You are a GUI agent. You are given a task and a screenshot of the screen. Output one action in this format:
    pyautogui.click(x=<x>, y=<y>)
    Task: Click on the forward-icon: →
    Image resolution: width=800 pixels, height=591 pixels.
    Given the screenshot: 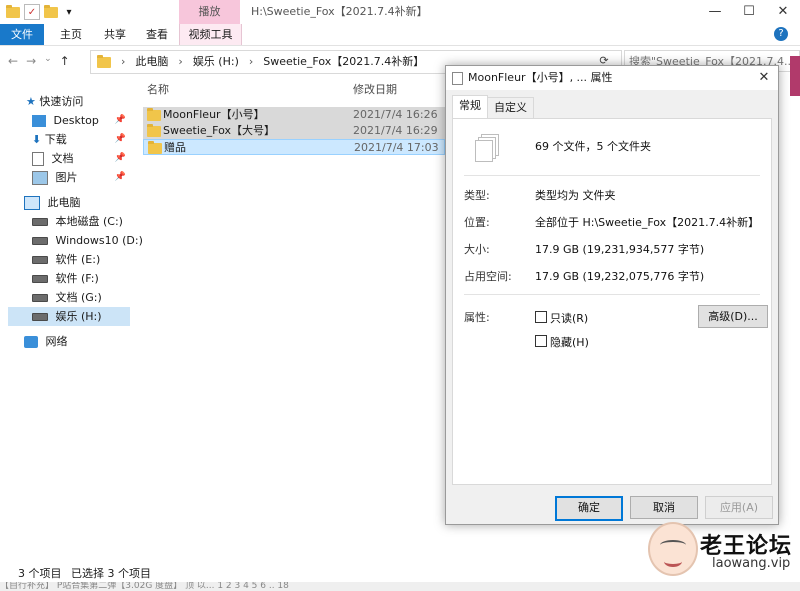 What is the action you would take?
    pyautogui.click(x=31, y=61)
    